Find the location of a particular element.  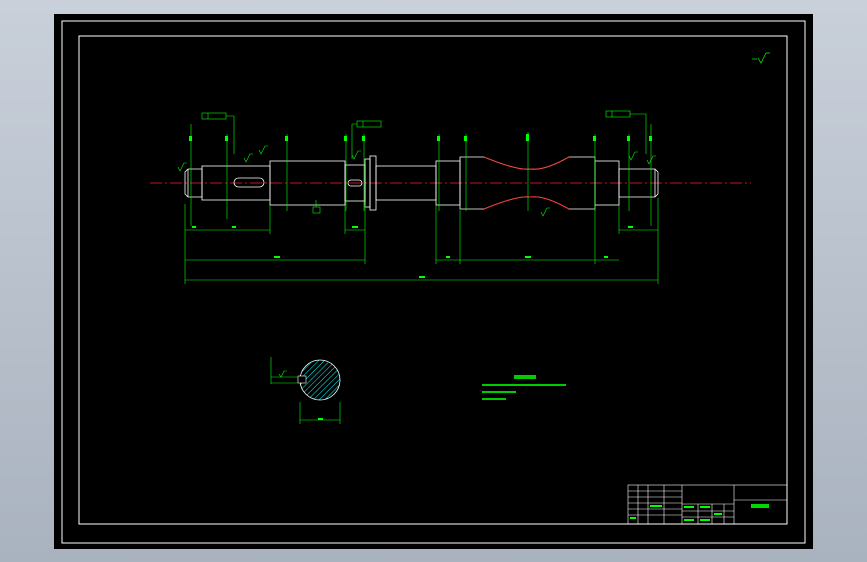

tolerance-frame-left is located at coordinates (218, 133).